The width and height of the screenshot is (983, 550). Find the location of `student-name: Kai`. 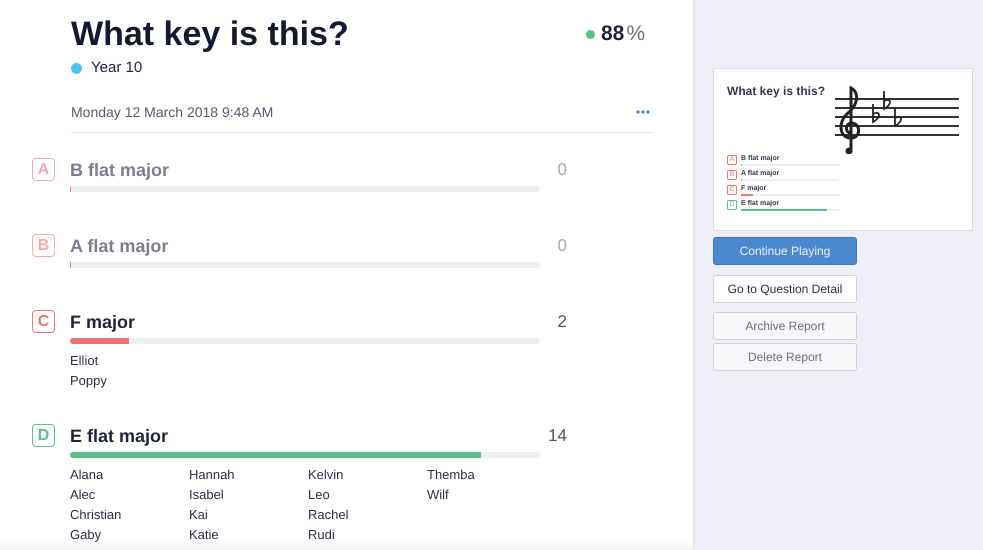

student-name: Kai is located at coordinates (199, 515).